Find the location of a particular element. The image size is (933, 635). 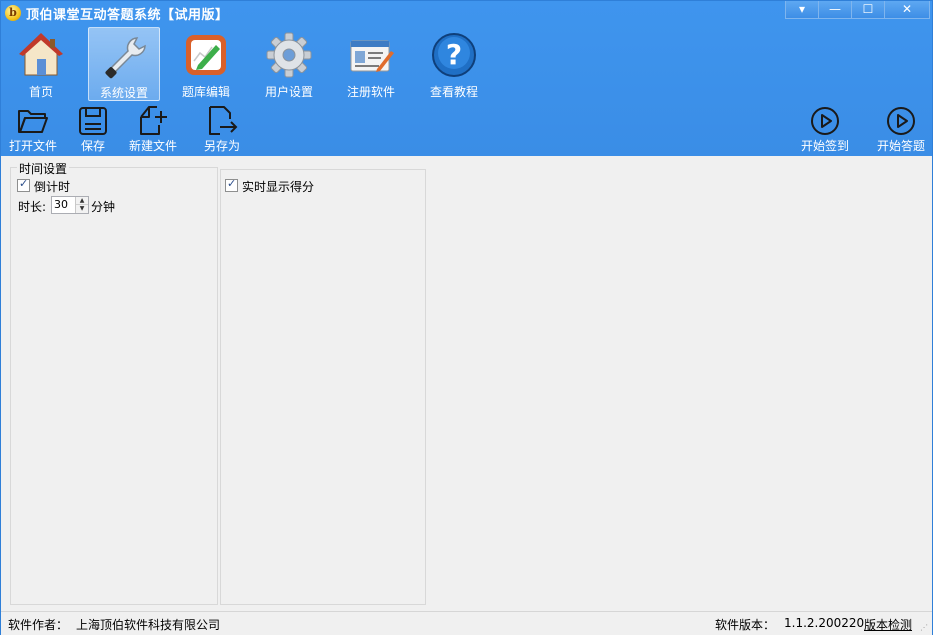

edit-board-icon is located at coordinates (206, 55).